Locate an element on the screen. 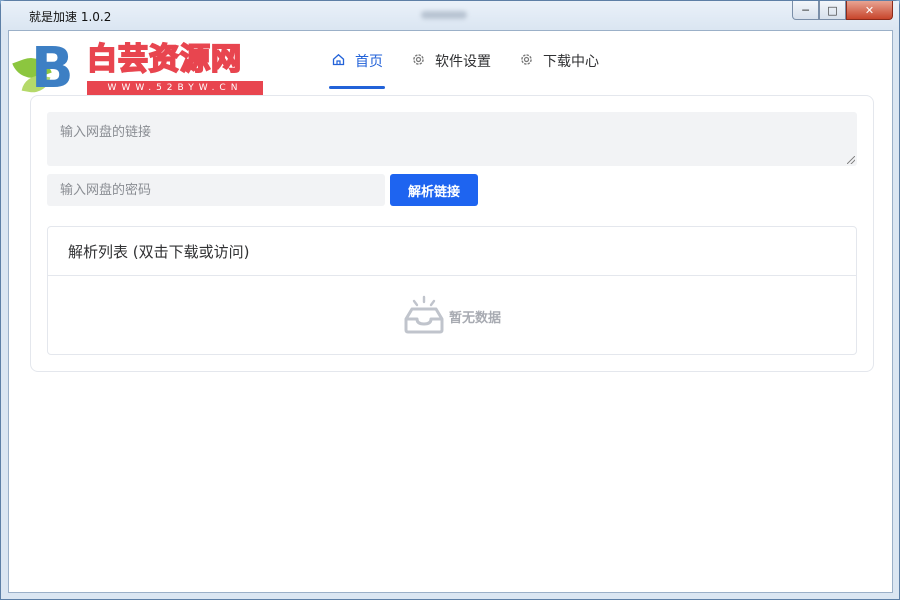  window-controls: ─ □ ✕ is located at coordinates (842, 10).